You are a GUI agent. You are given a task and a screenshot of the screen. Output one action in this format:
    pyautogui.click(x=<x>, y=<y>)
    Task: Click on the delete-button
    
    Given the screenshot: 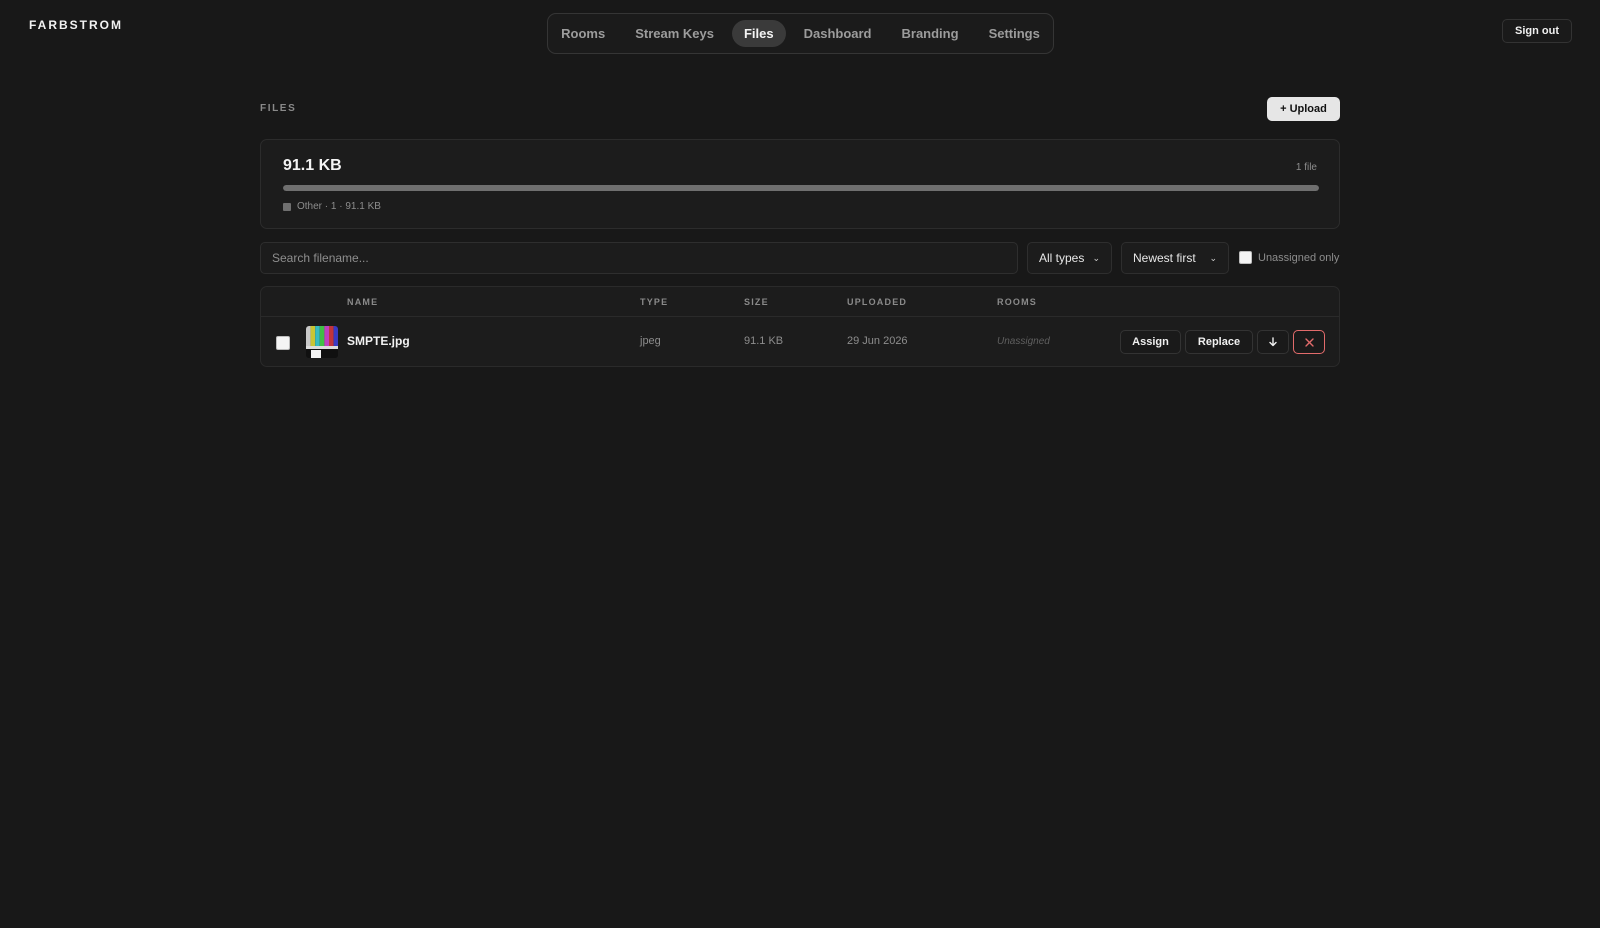 What is the action you would take?
    pyautogui.click(x=1309, y=342)
    